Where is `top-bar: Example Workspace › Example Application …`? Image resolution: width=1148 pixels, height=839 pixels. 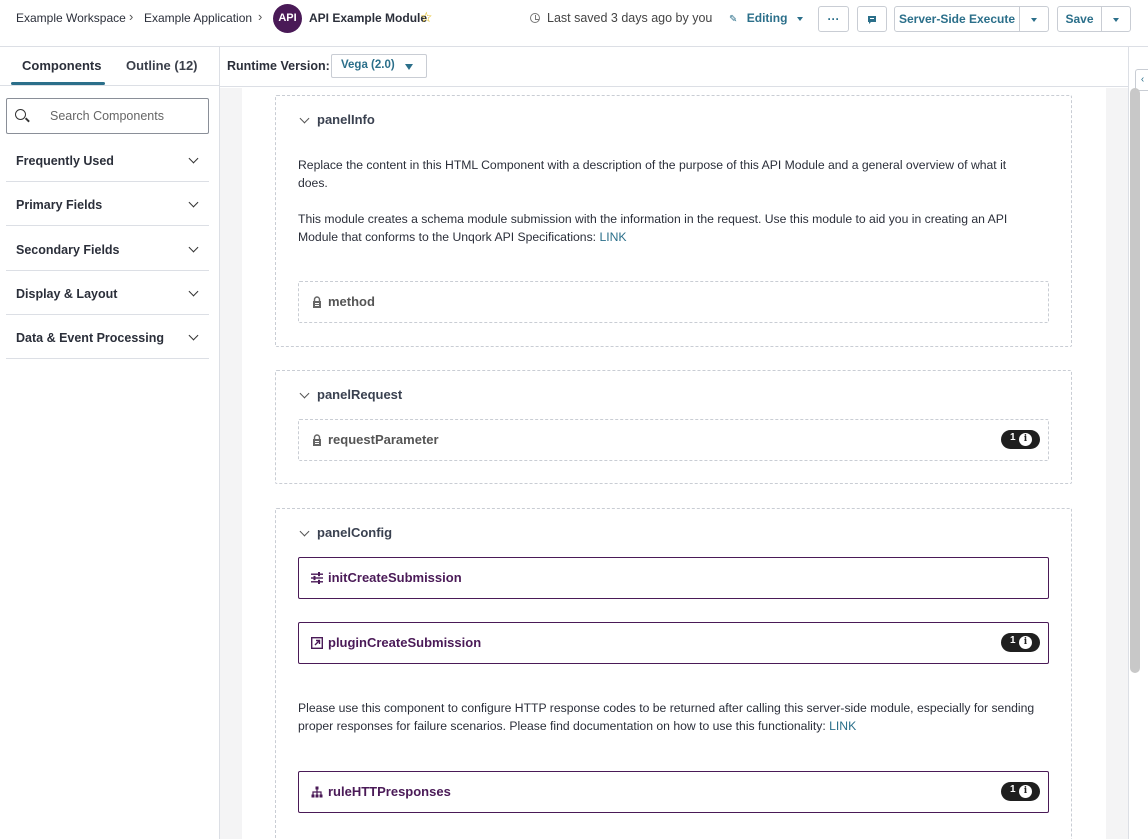 top-bar: Example Workspace › Example Application … is located at coordinates (574, 23).